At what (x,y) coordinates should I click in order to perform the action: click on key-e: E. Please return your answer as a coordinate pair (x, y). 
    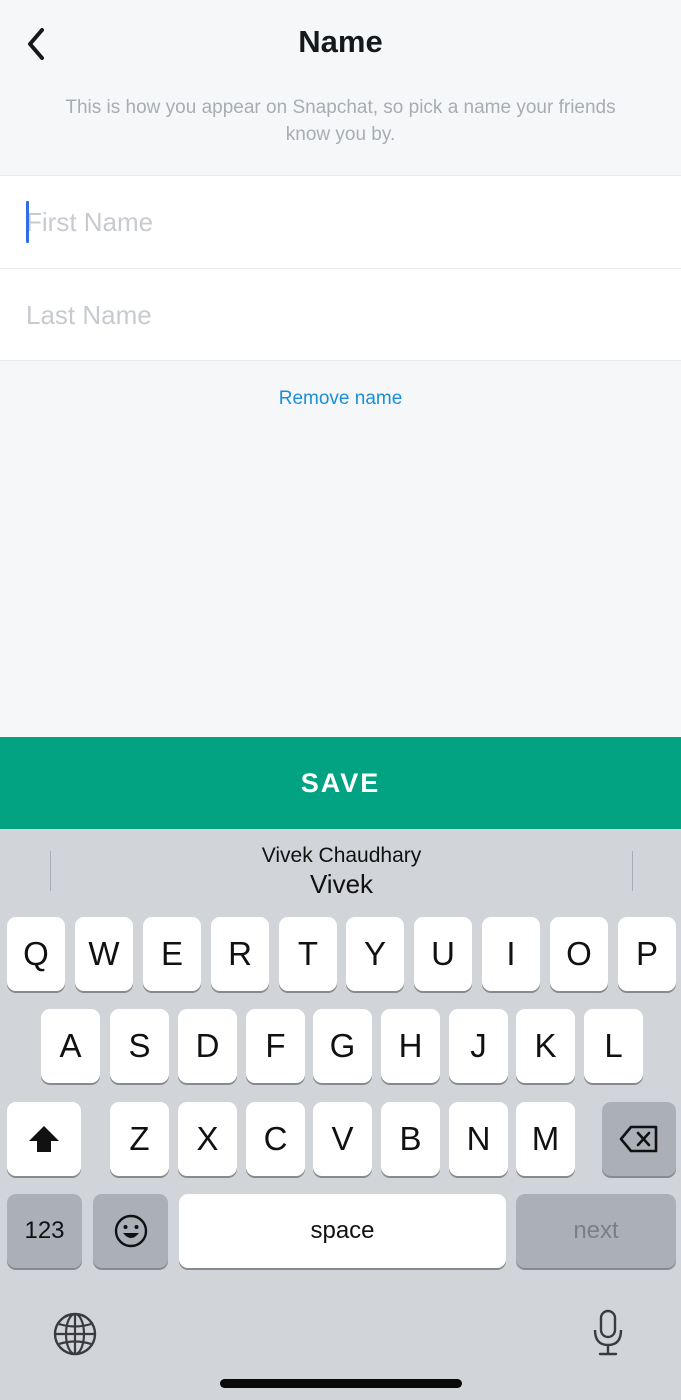
    Looking at the image, I should click on (172, 954).